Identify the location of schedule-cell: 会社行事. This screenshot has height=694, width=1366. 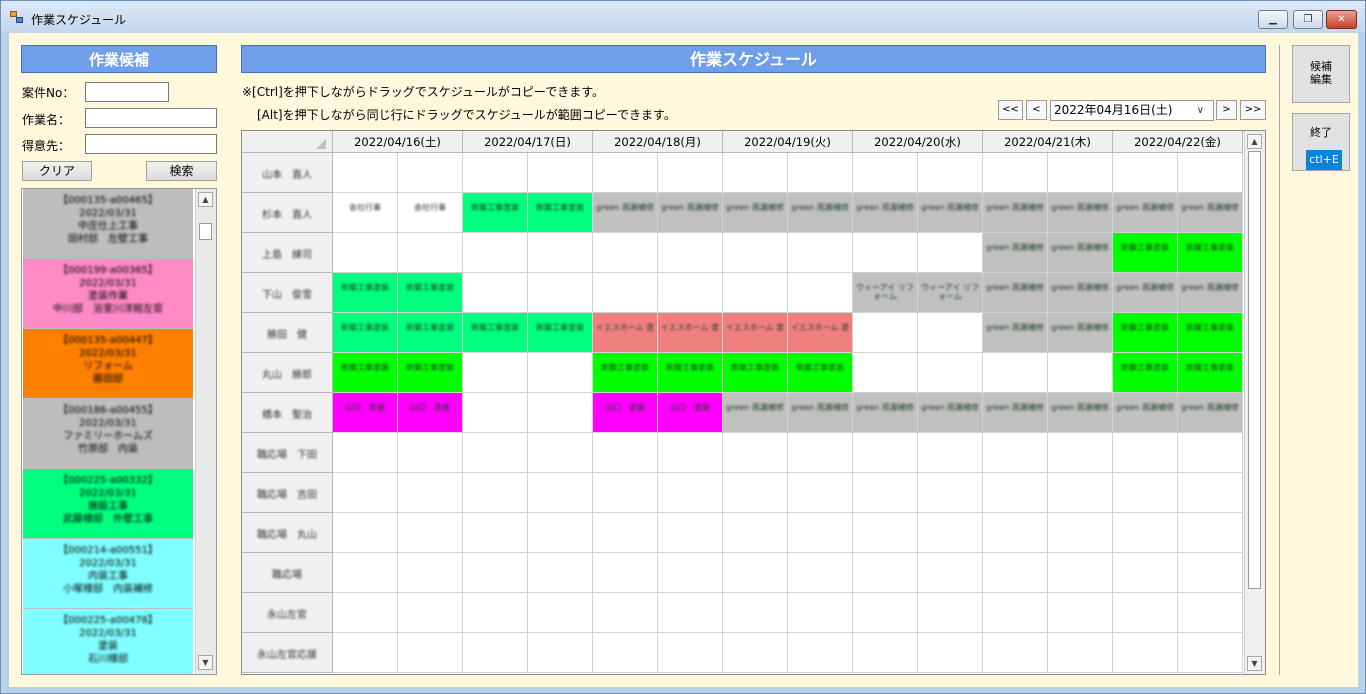
(365, 213).